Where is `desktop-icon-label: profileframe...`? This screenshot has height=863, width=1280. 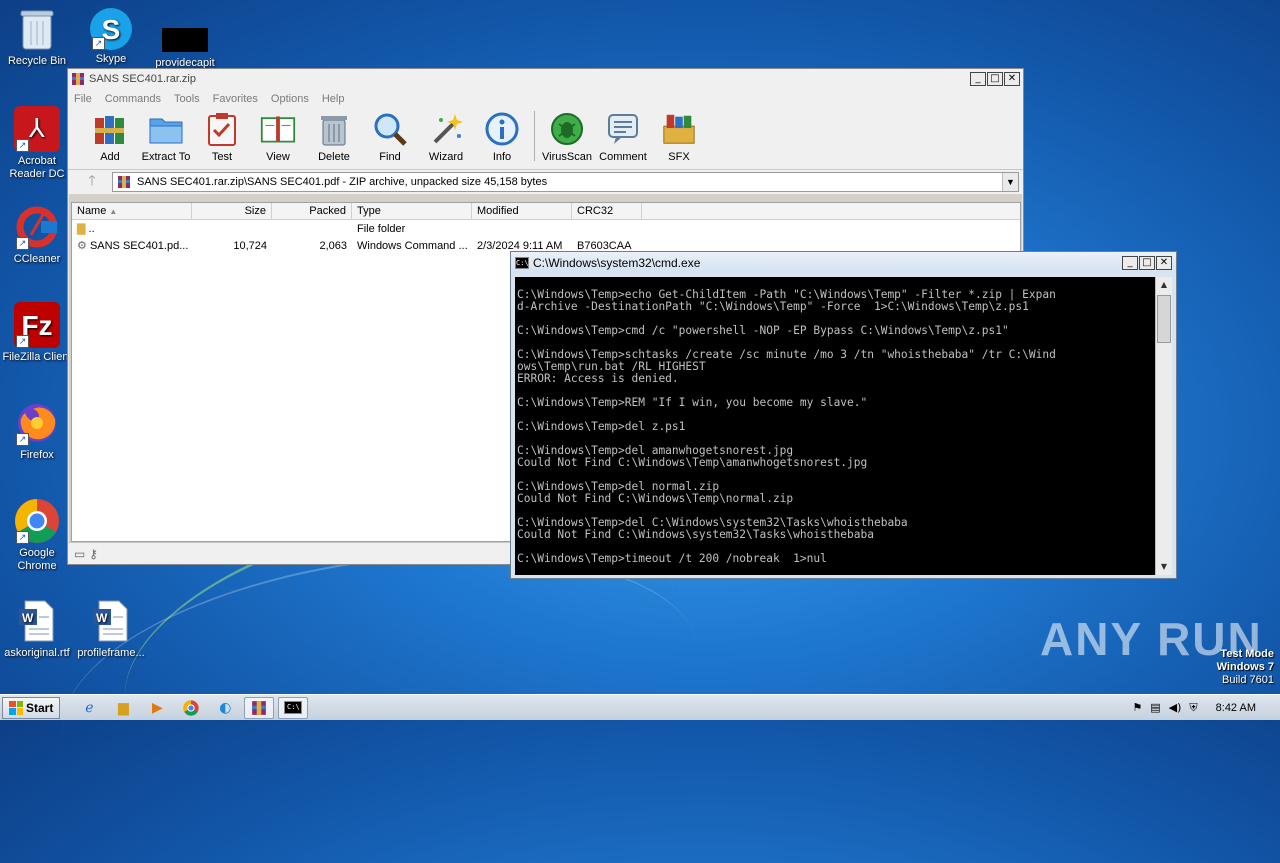
desktop-icon-label: profileframe... is located at coordinates (111, 653).